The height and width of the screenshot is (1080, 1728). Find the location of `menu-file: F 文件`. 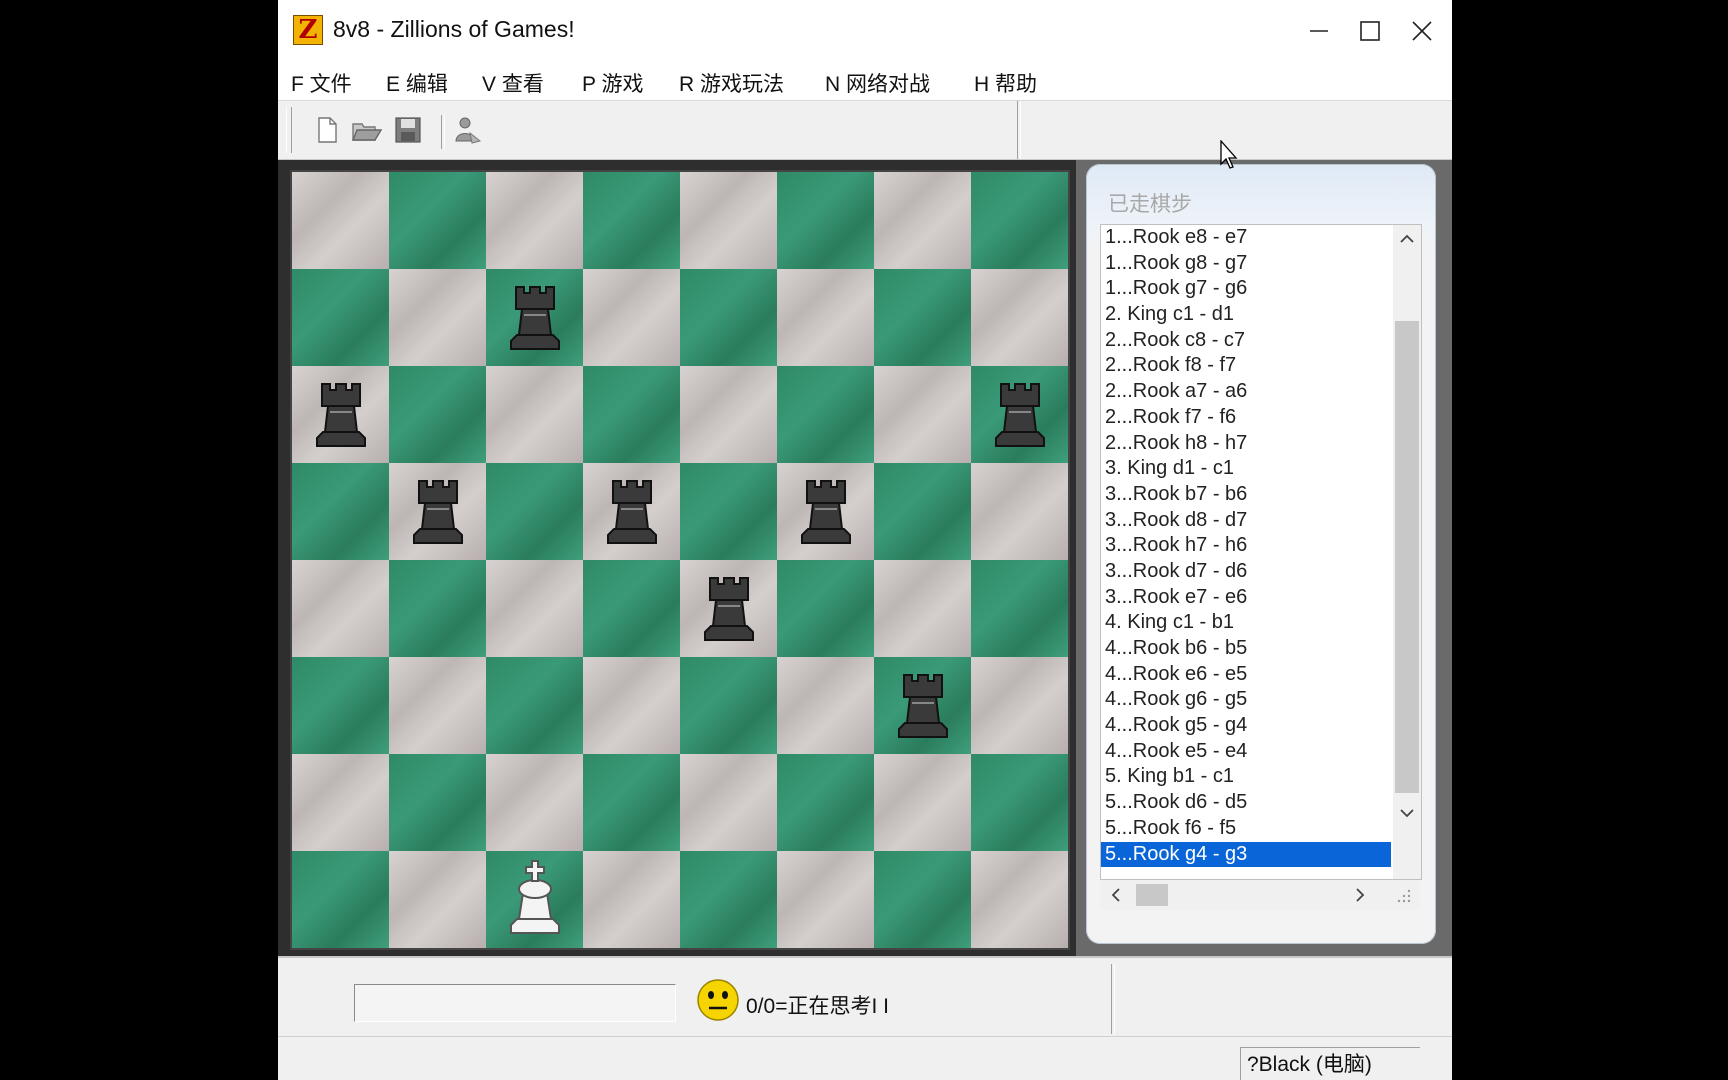

menu-file: F 文件 is located at coordinates (321, 83).